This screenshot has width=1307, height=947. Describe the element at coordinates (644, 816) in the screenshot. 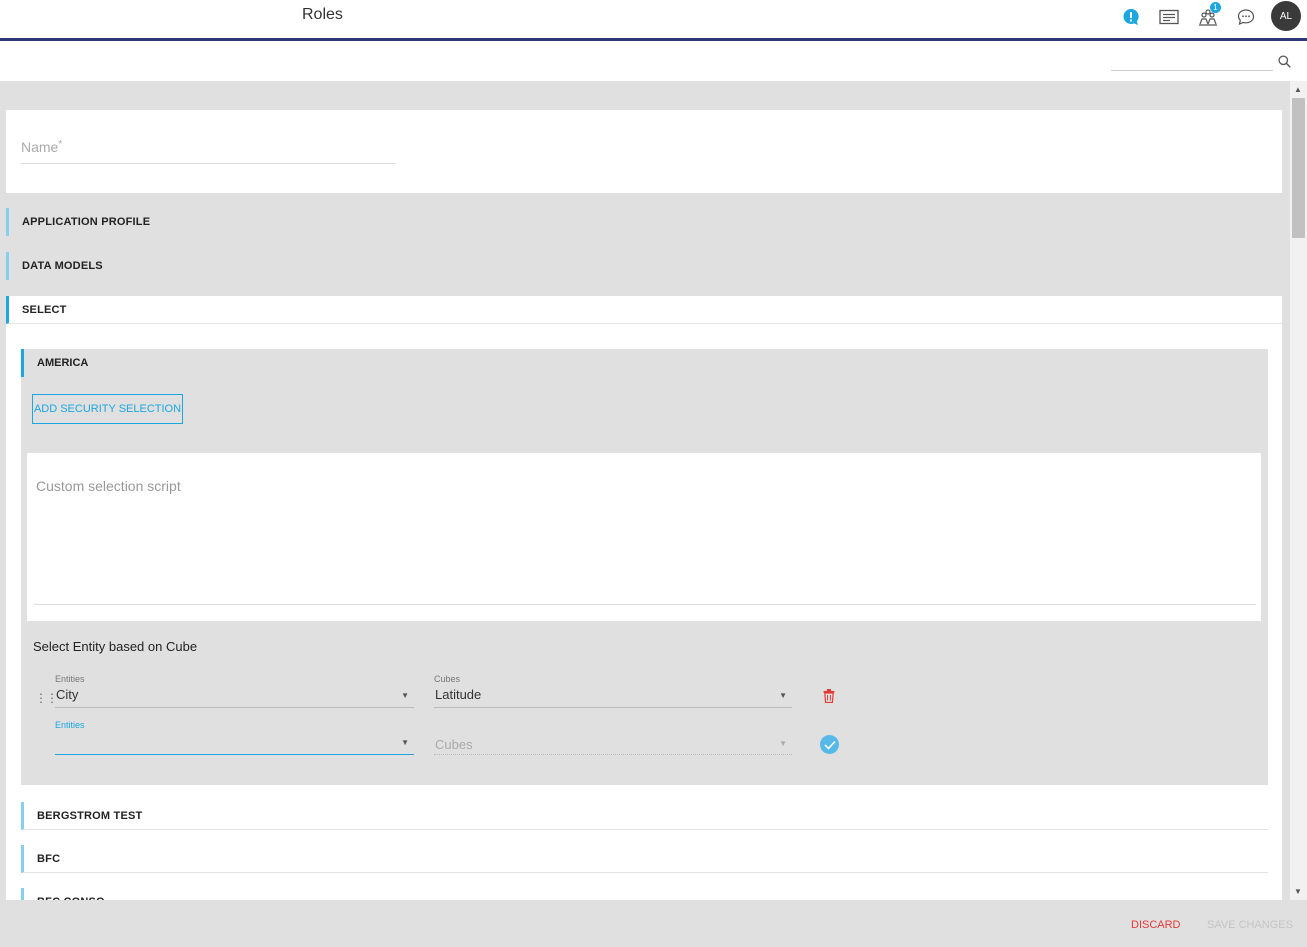

I see `model-bergstrom-test: BERGSTROM TEST` at that location.